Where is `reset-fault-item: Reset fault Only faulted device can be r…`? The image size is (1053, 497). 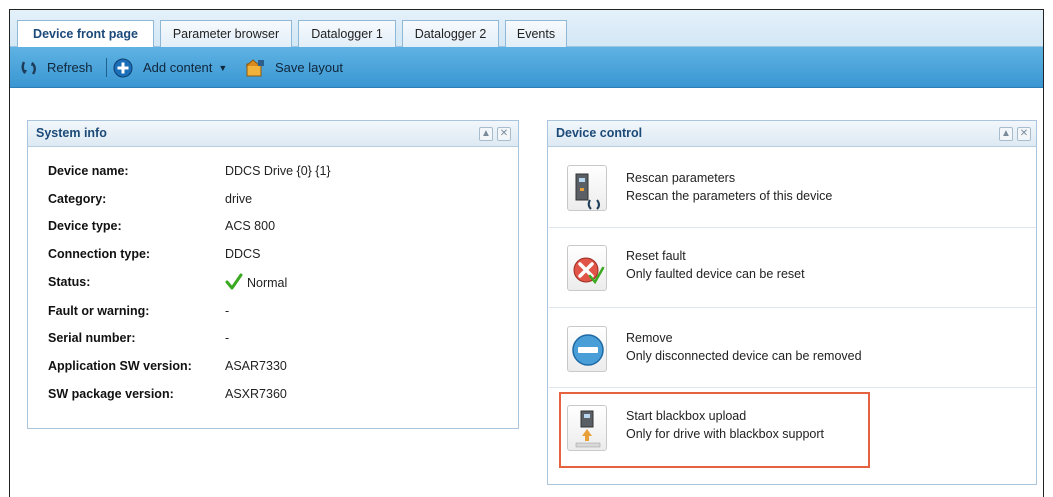 reset-fault-item: Reset fault Only faulted device can be r… is located at coordinates (792, 268).